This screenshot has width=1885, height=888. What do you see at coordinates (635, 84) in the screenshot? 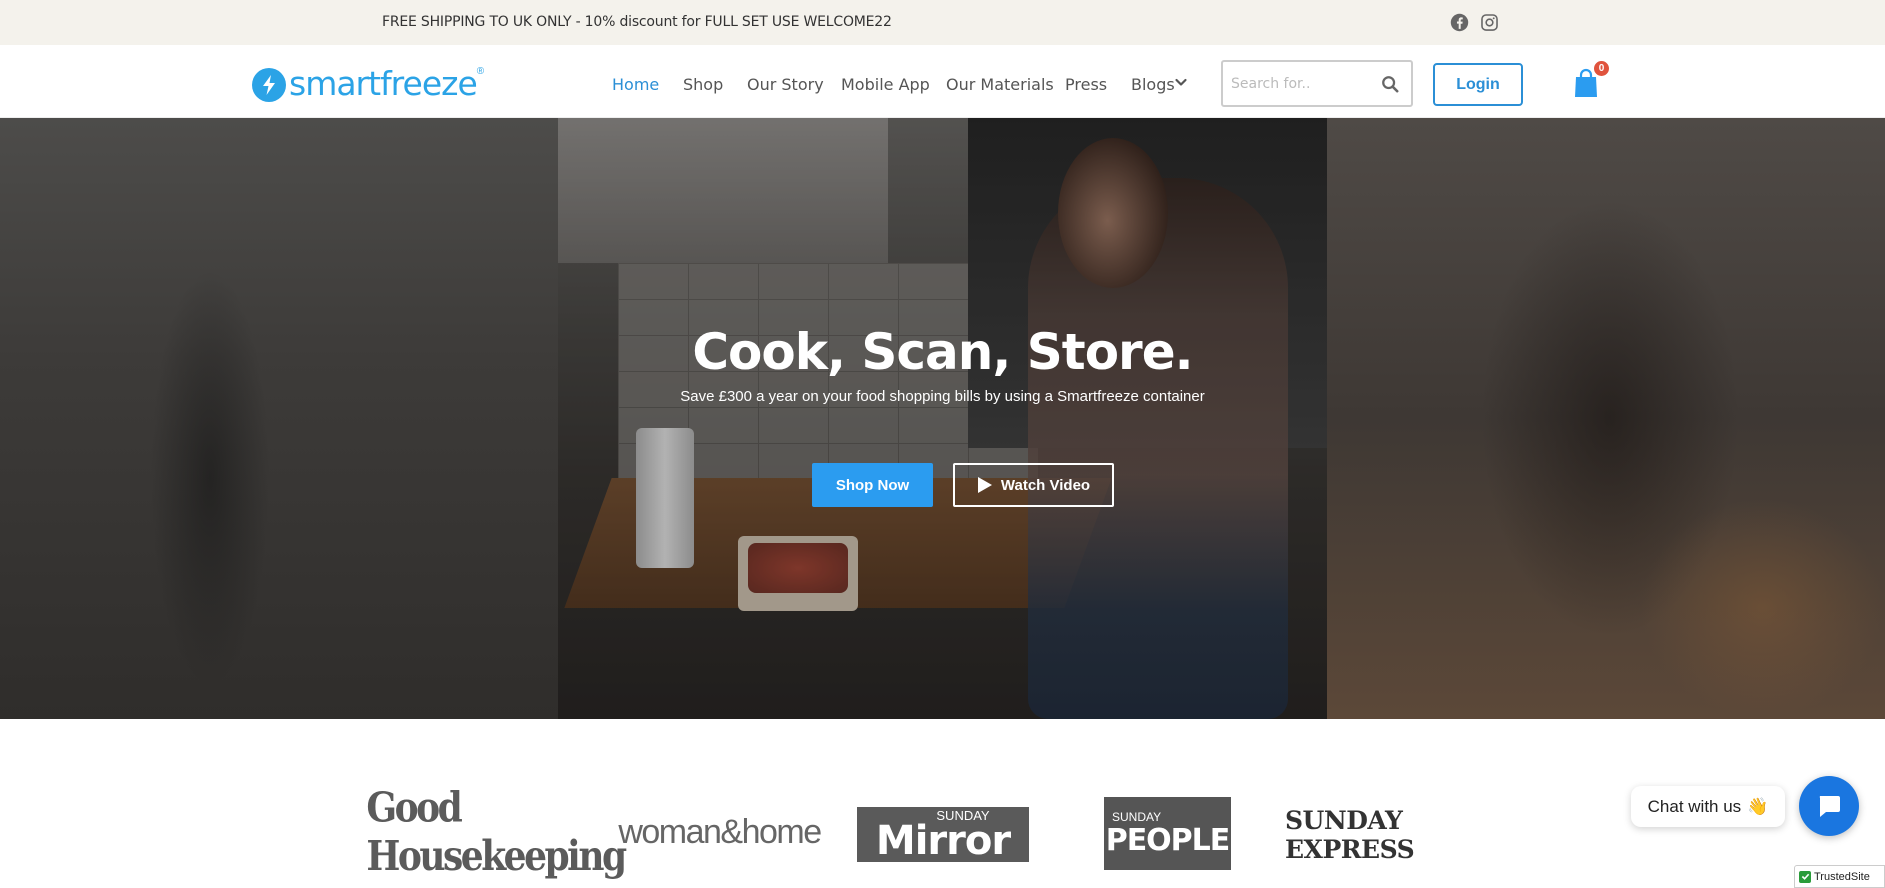
I see `nav-home: Home` at bounding box center [635, 84].